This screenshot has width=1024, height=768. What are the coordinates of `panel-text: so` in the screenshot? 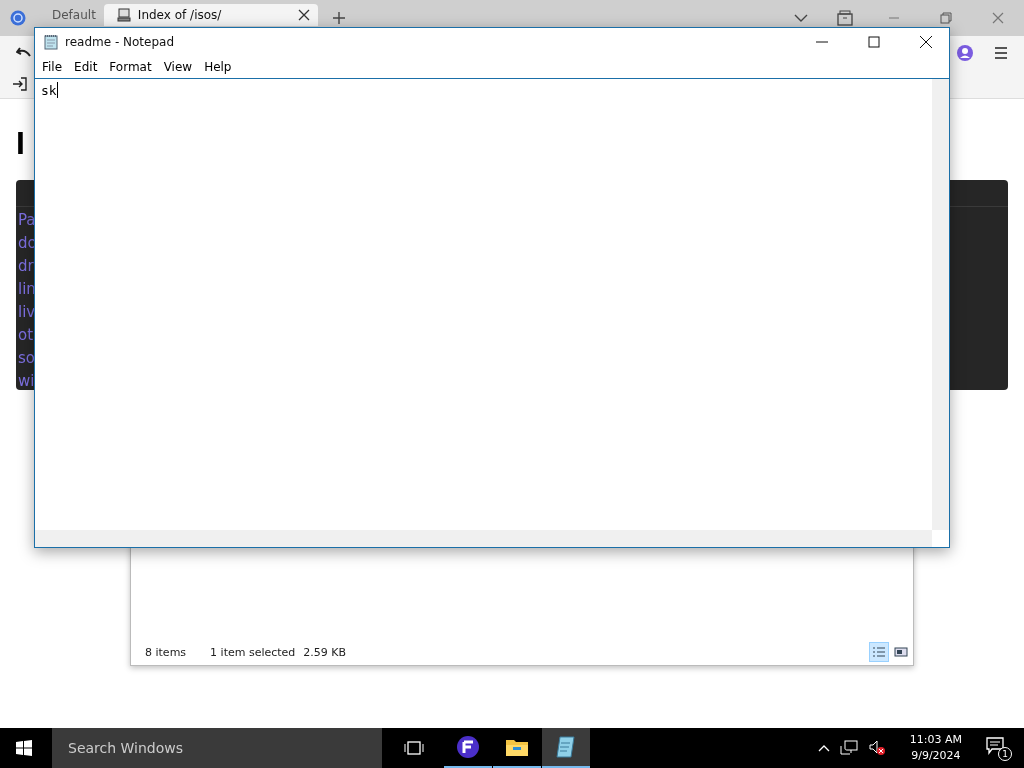 It's located at (25, 358).